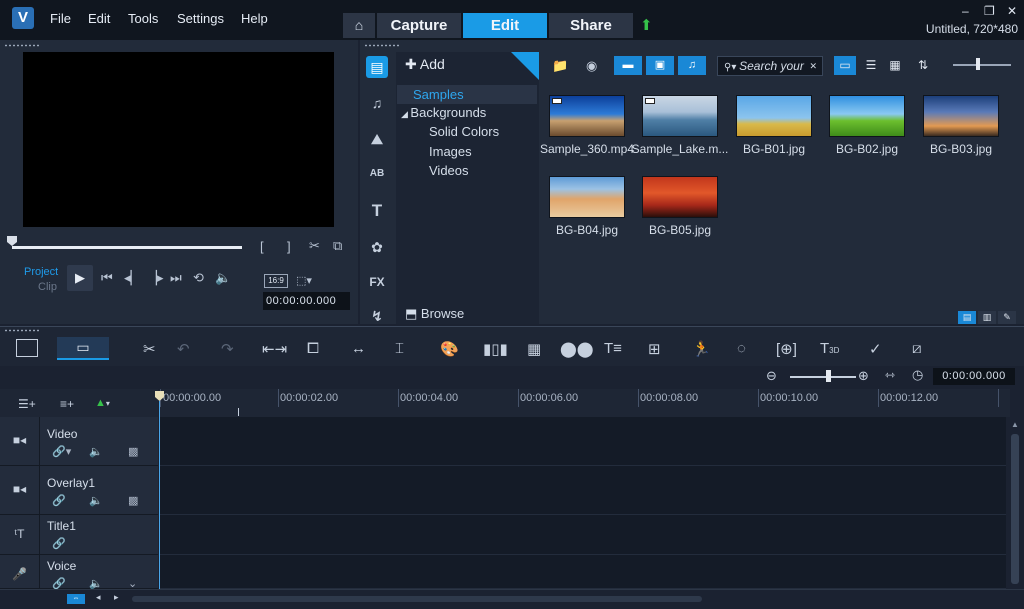 This screenshot has height=609, width=1024. I want to click on player-timecode: 00:00:00.000, so click(306, 301).